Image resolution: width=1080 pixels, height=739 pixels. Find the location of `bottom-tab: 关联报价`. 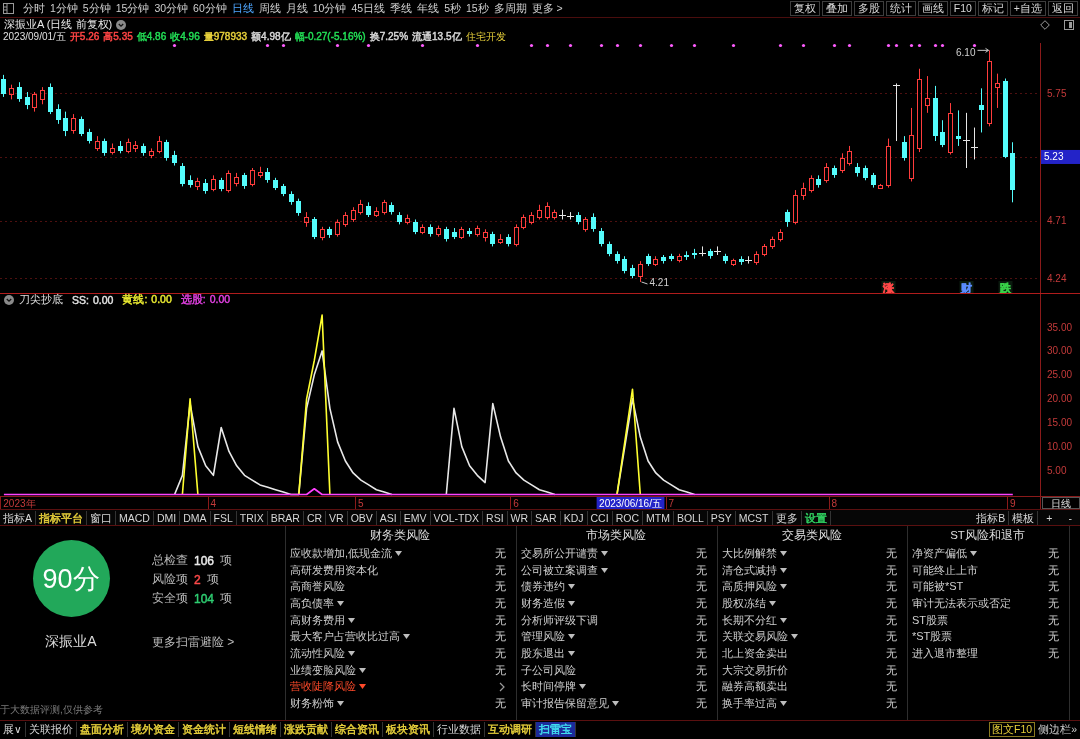

bottom-tab: 关联报价 is located at coordinates (51, 729).